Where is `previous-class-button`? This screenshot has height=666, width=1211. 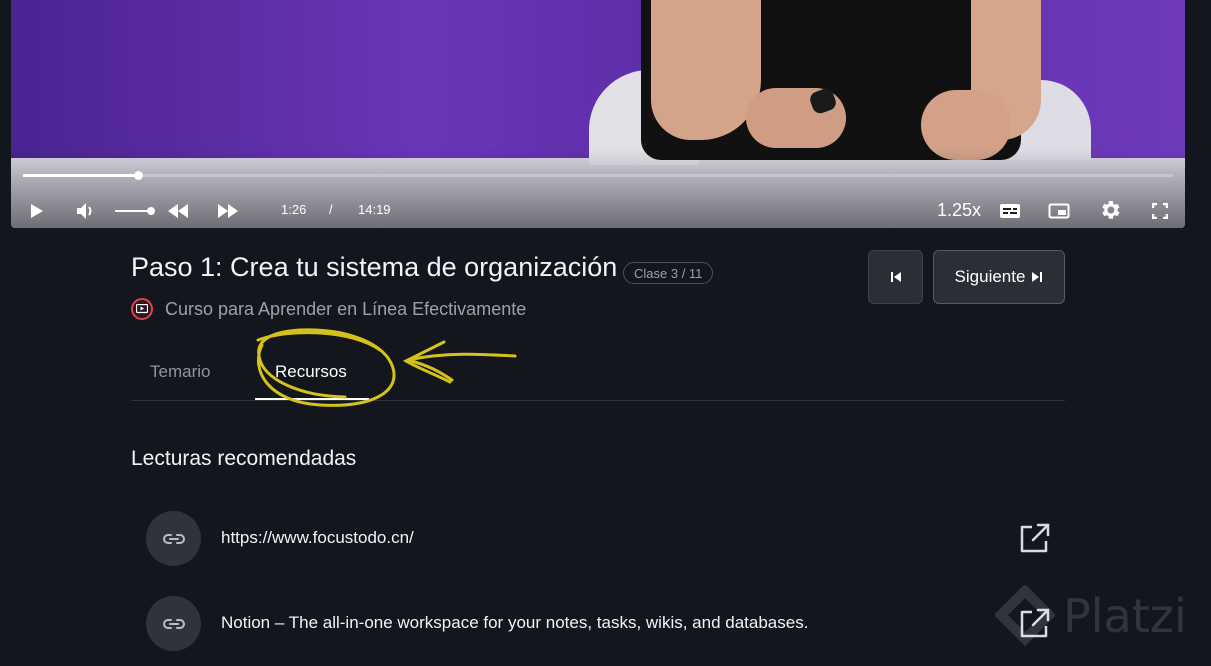 previous-class-button is located at coordinates (895, 277).